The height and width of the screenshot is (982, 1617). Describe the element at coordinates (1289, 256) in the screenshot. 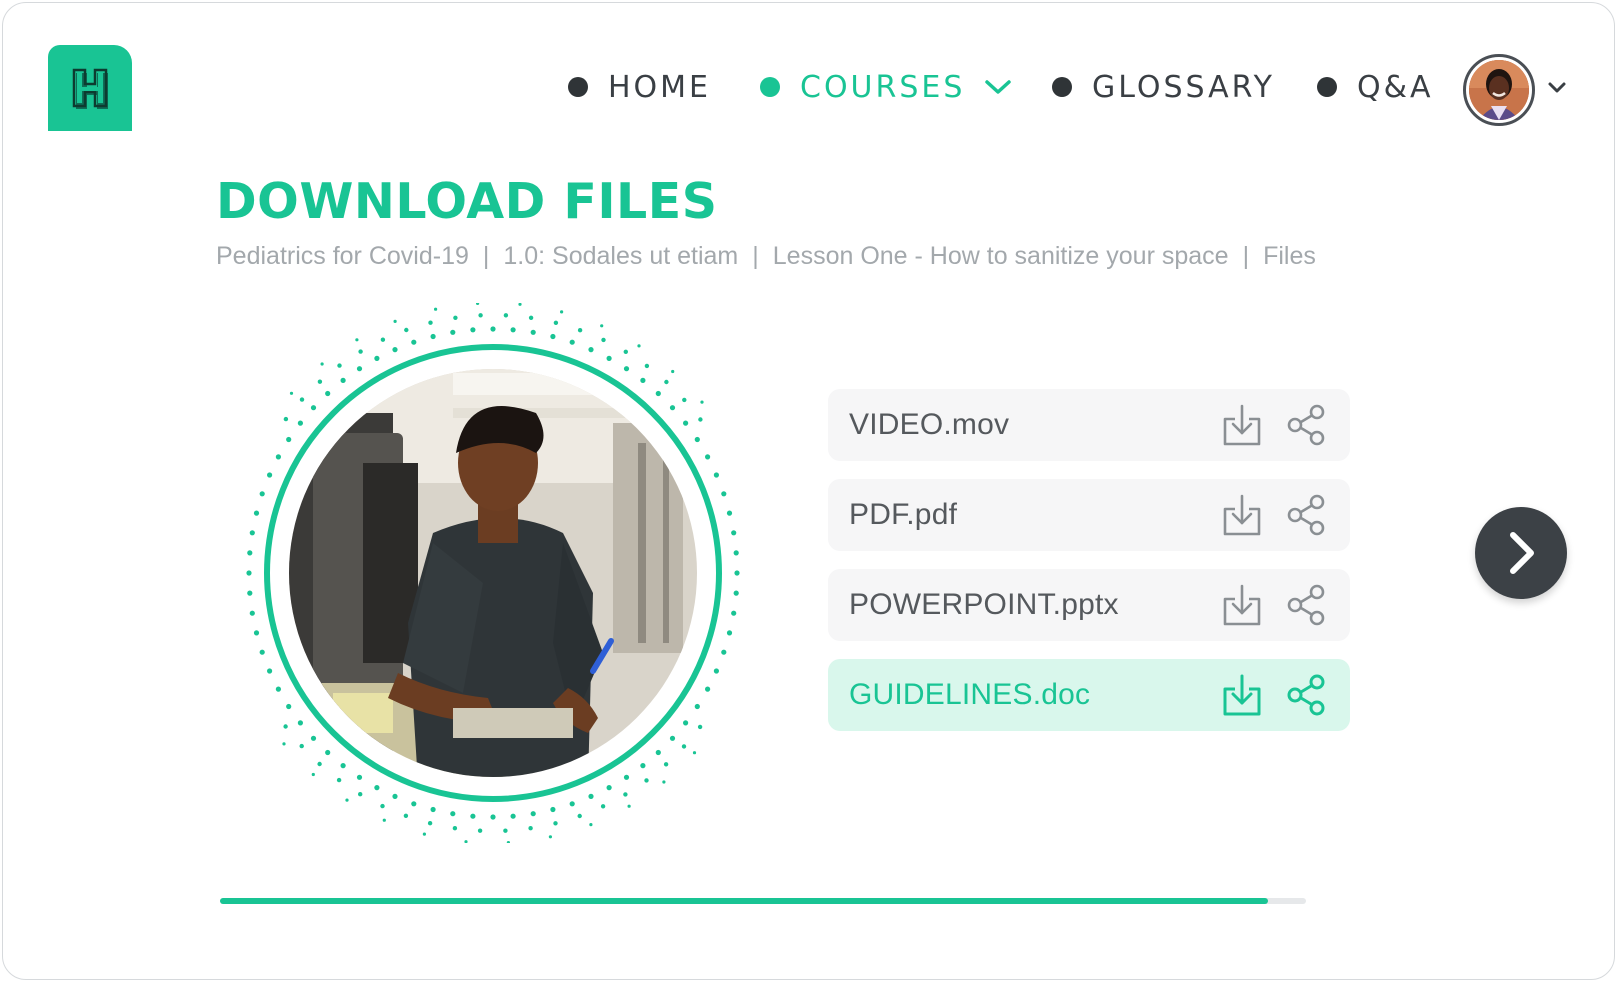

I see `breadcrumb-current: Files` at that location.